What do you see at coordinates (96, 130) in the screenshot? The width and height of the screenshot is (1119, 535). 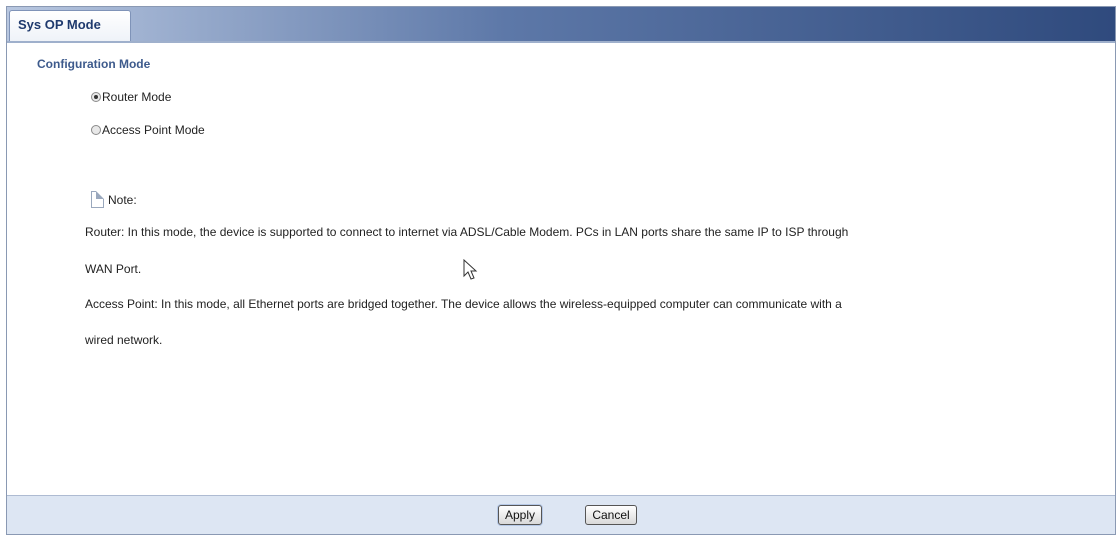 I see `access-point-mode-radio` at bounding box center [96, 130].